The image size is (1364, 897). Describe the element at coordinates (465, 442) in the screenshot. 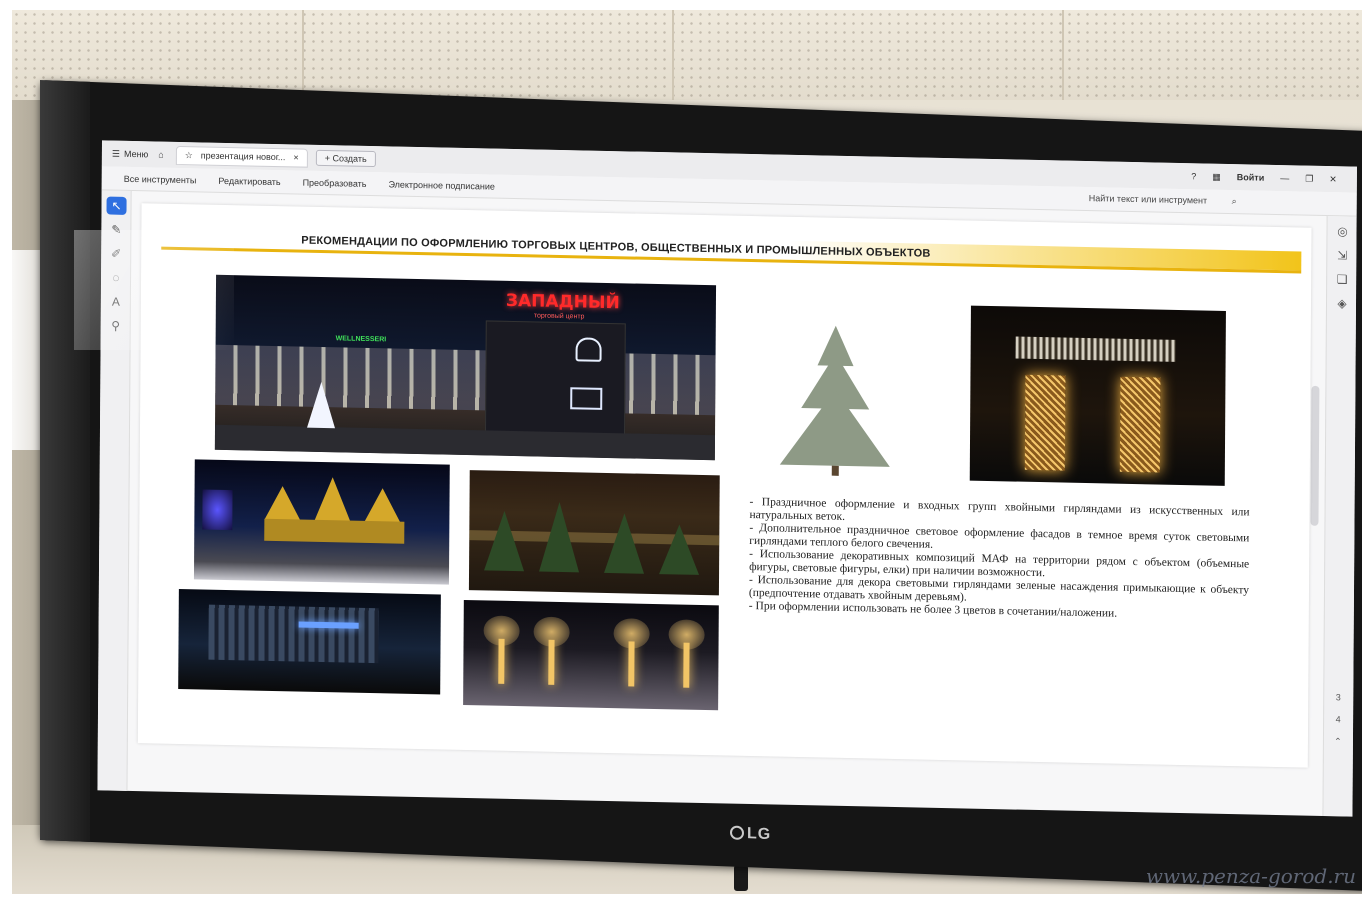

I see `mall-ground` at that location.